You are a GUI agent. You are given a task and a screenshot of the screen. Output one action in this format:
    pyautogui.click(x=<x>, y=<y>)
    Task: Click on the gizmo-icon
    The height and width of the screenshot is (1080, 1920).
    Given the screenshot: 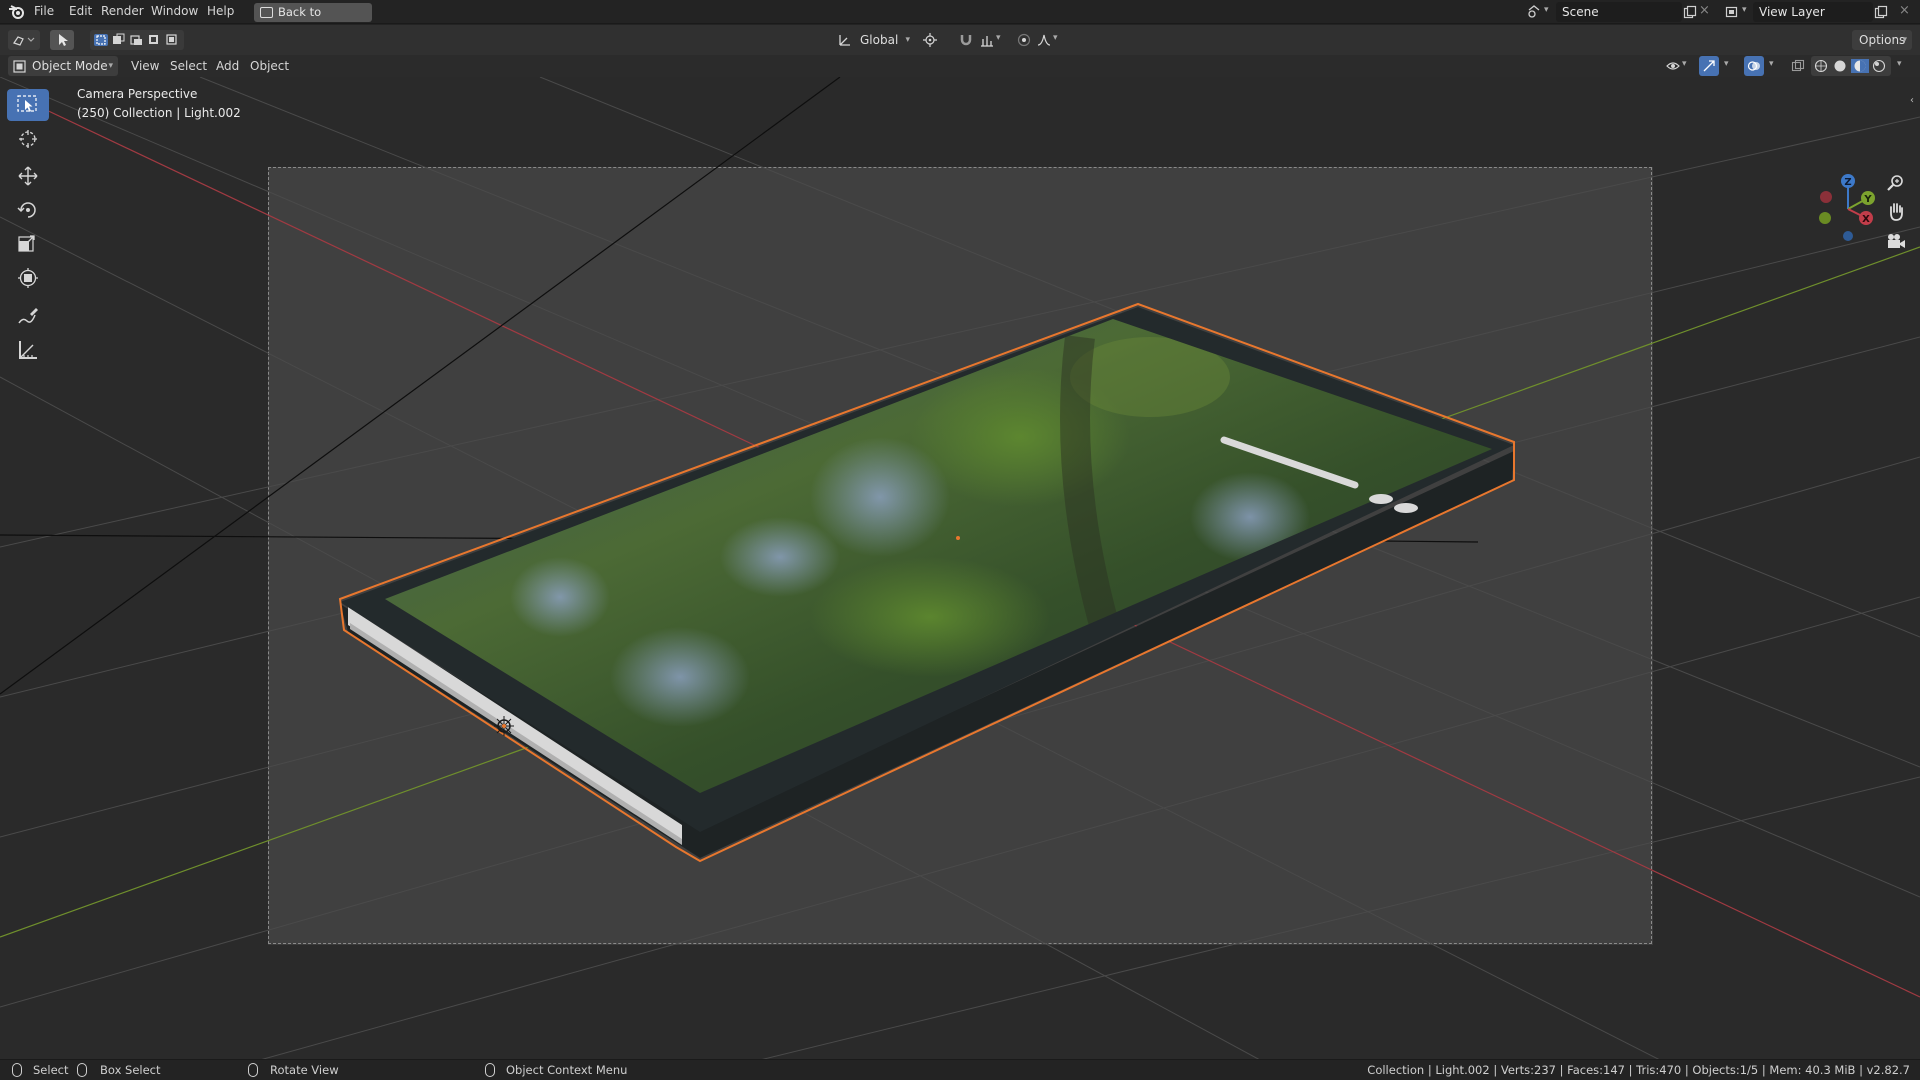 What is the action you would take?
    pyautogui.click(x=1709, y=66)
    